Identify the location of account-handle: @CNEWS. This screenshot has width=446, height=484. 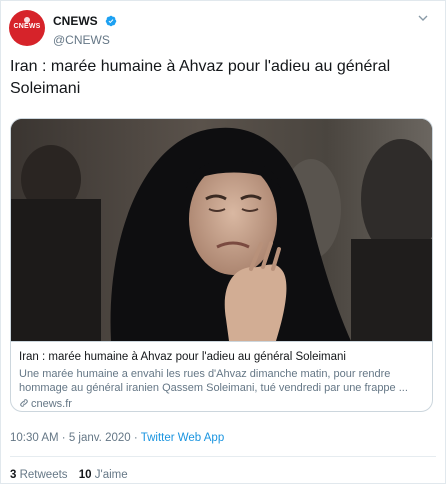
(85, 40).